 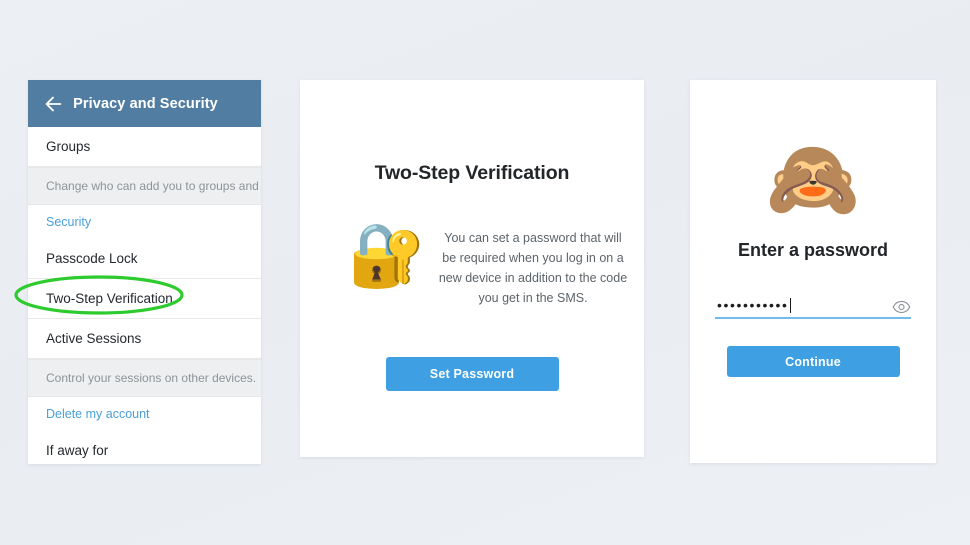 What do you see at coordinates (144, 339) in the screenshot?
I see `sidebar-item-active-sessions: Active Sessions` at bounding box center [144, 339].